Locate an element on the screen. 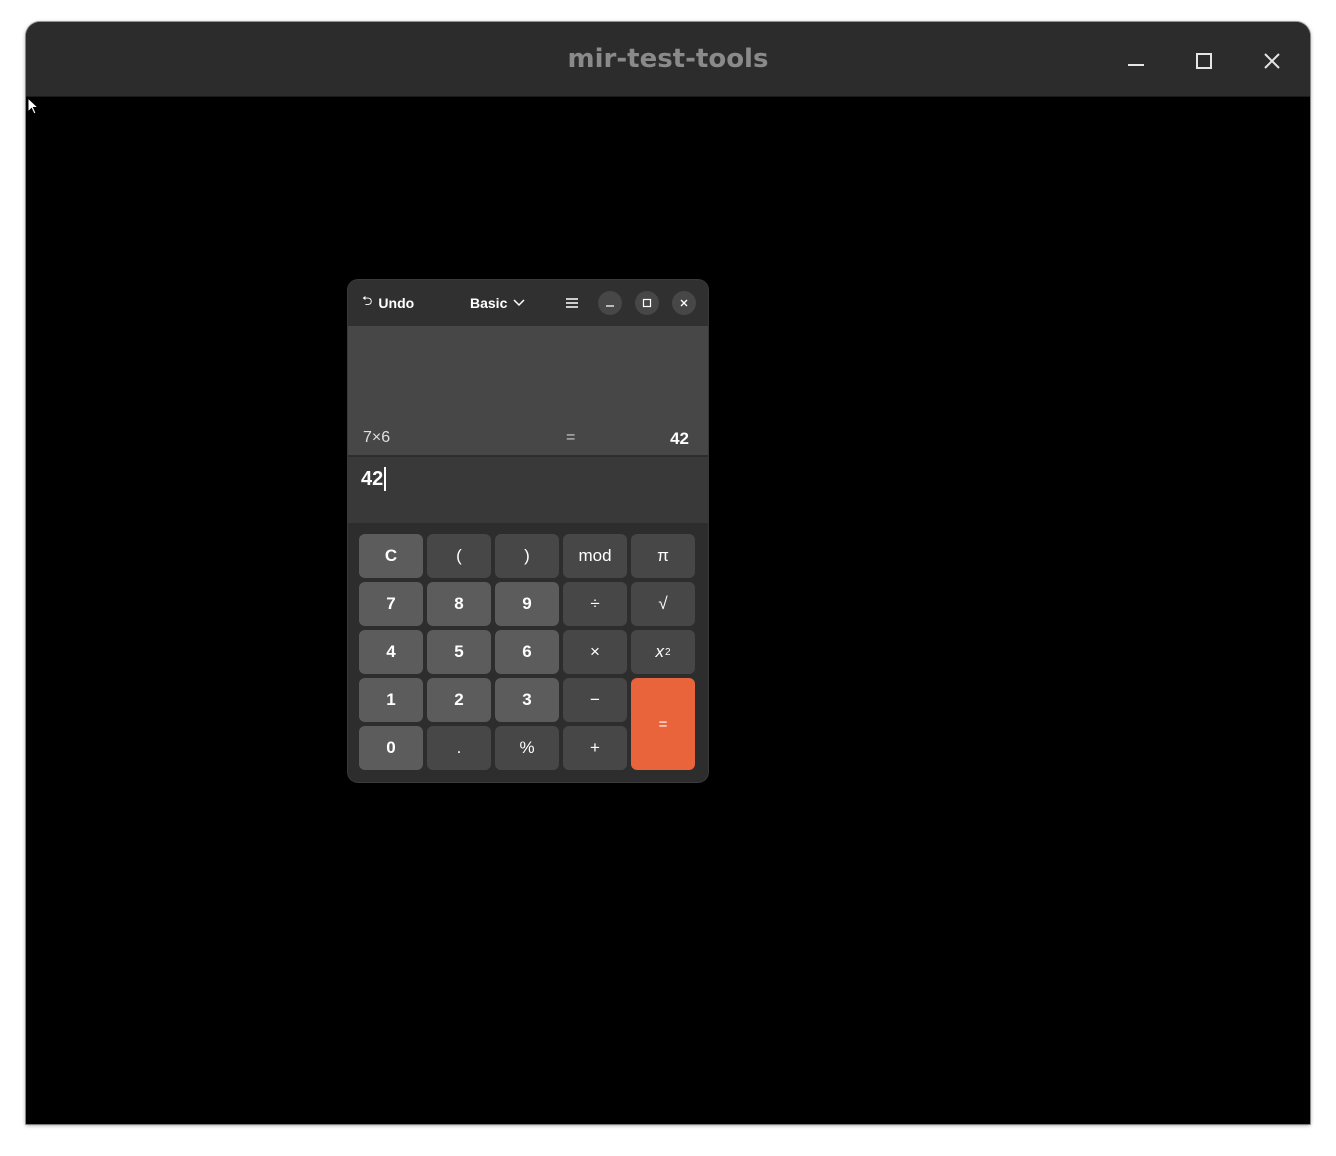 The width and height of the screenshot is (1336, 1156). close-paren-key: ) is located at coordinates (527, 556).